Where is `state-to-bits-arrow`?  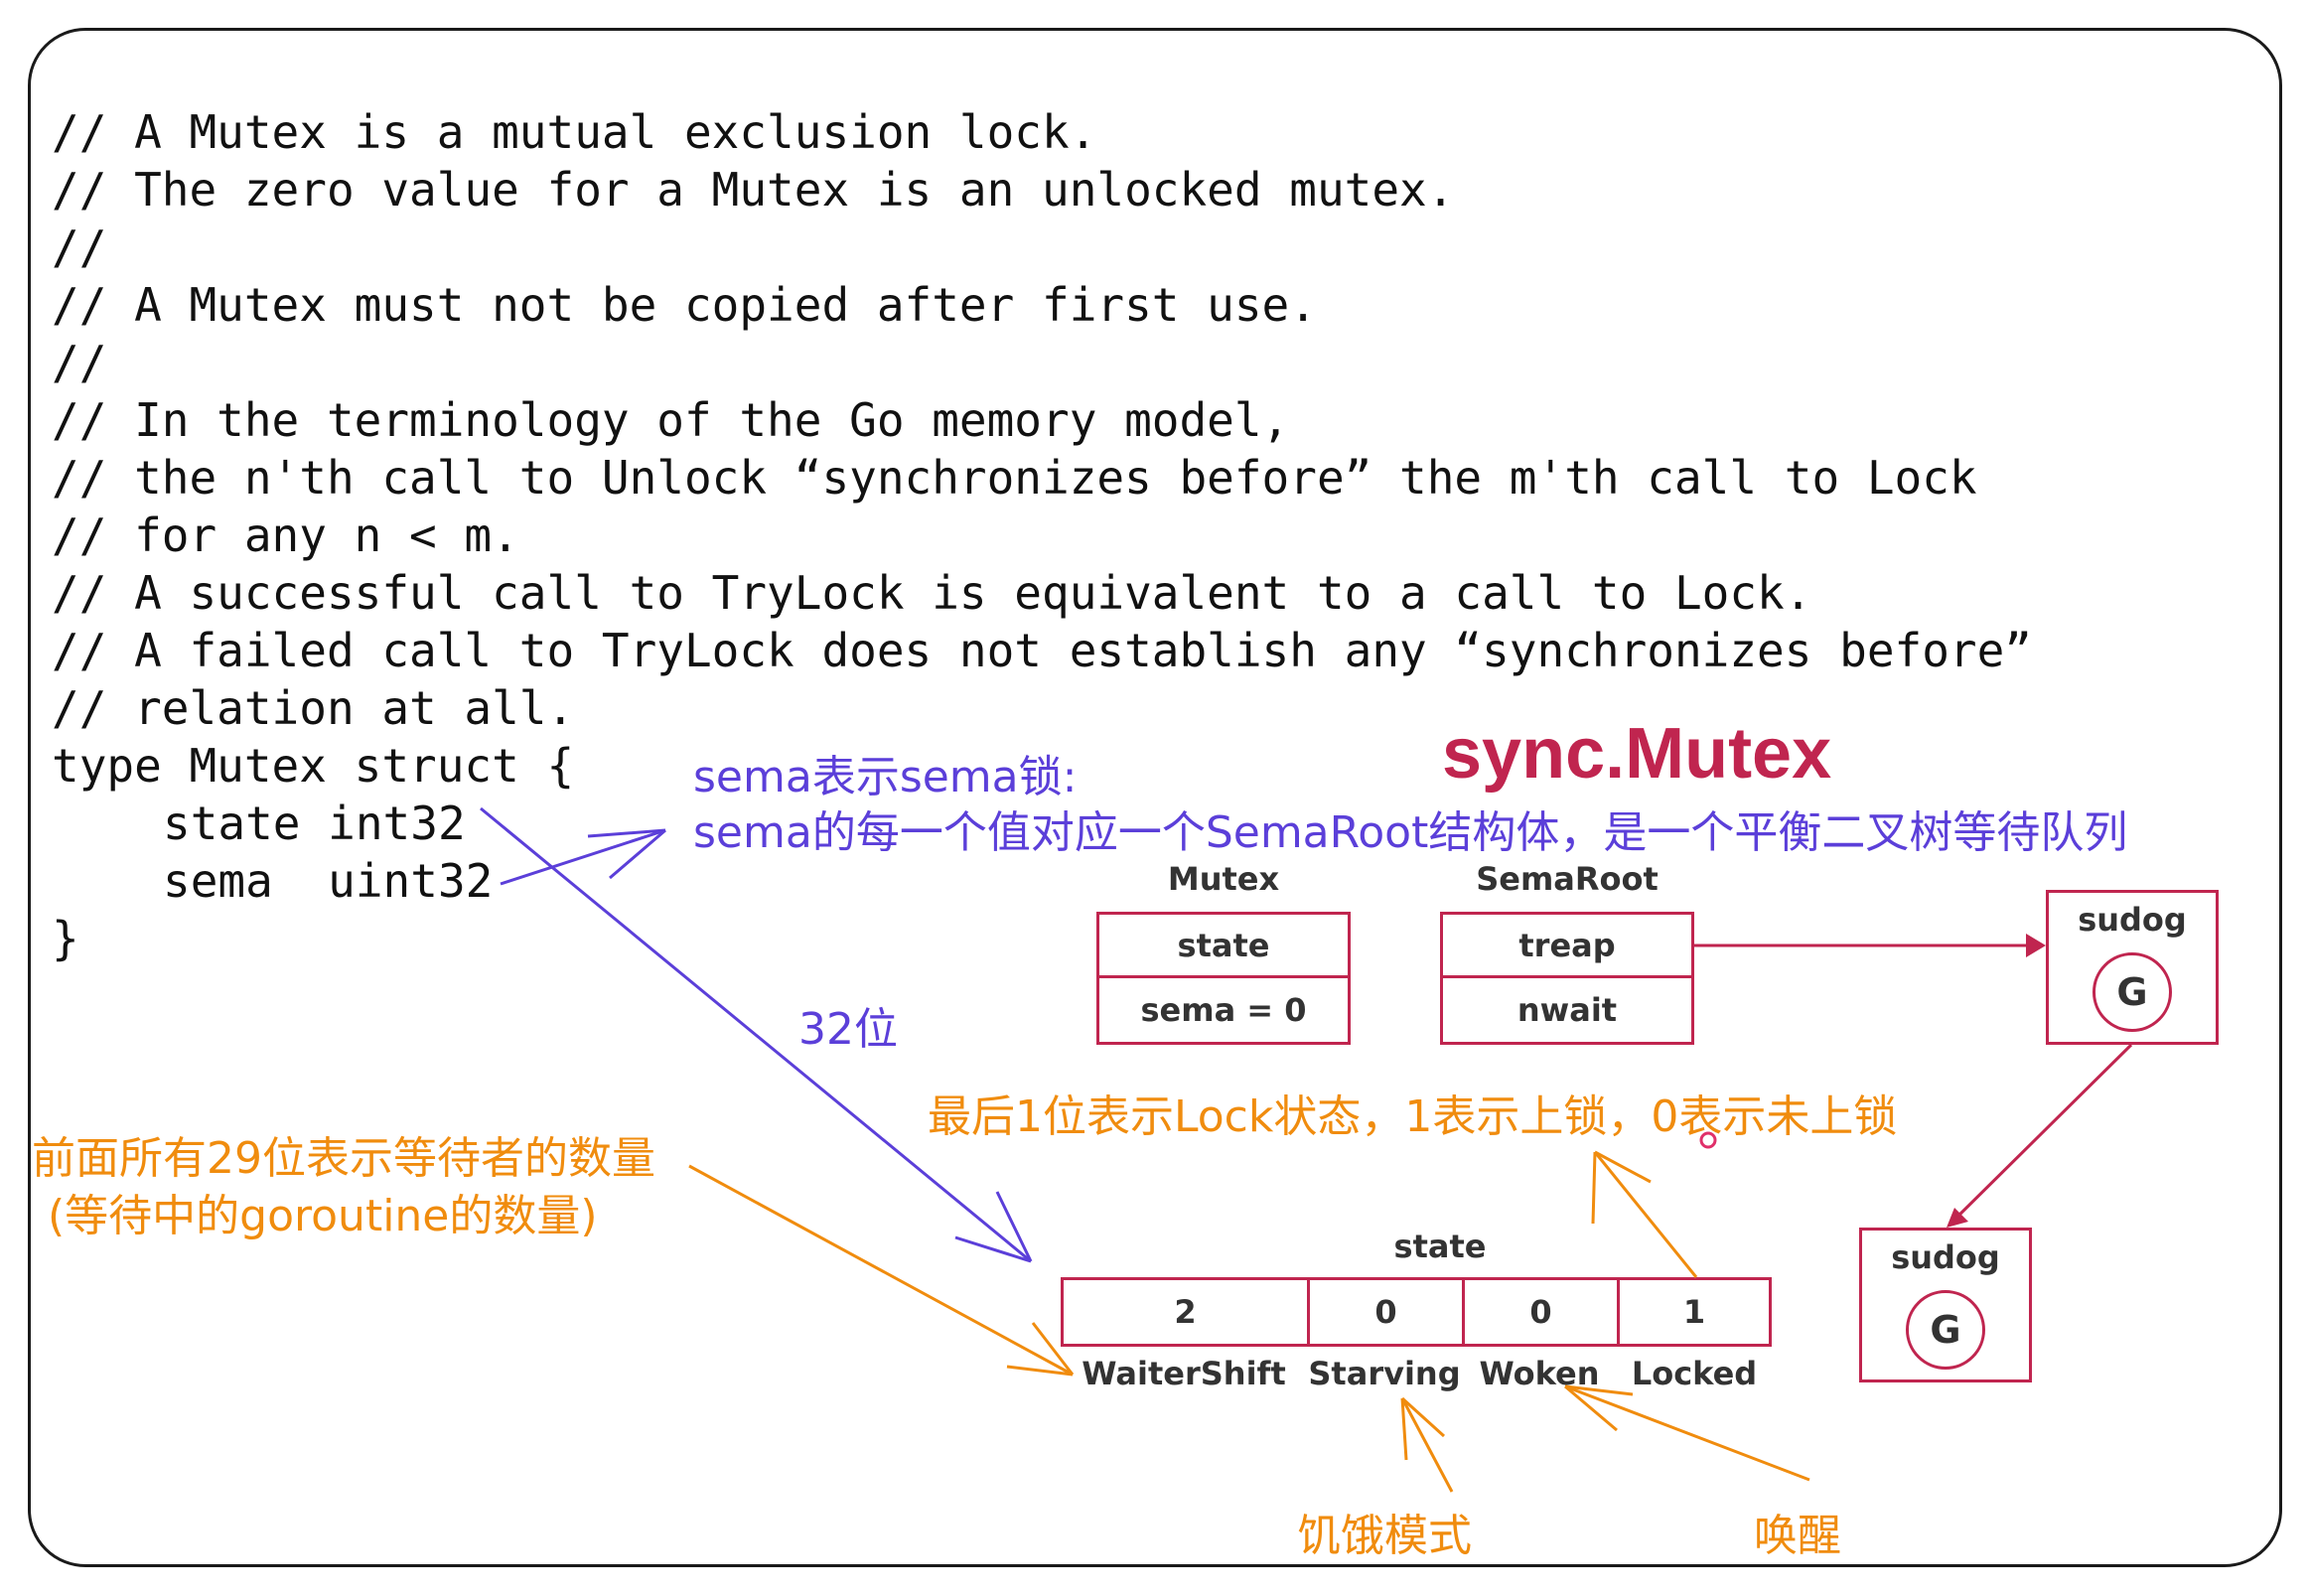
state-to-bits-arrow is located at coordinates (756, 1035).